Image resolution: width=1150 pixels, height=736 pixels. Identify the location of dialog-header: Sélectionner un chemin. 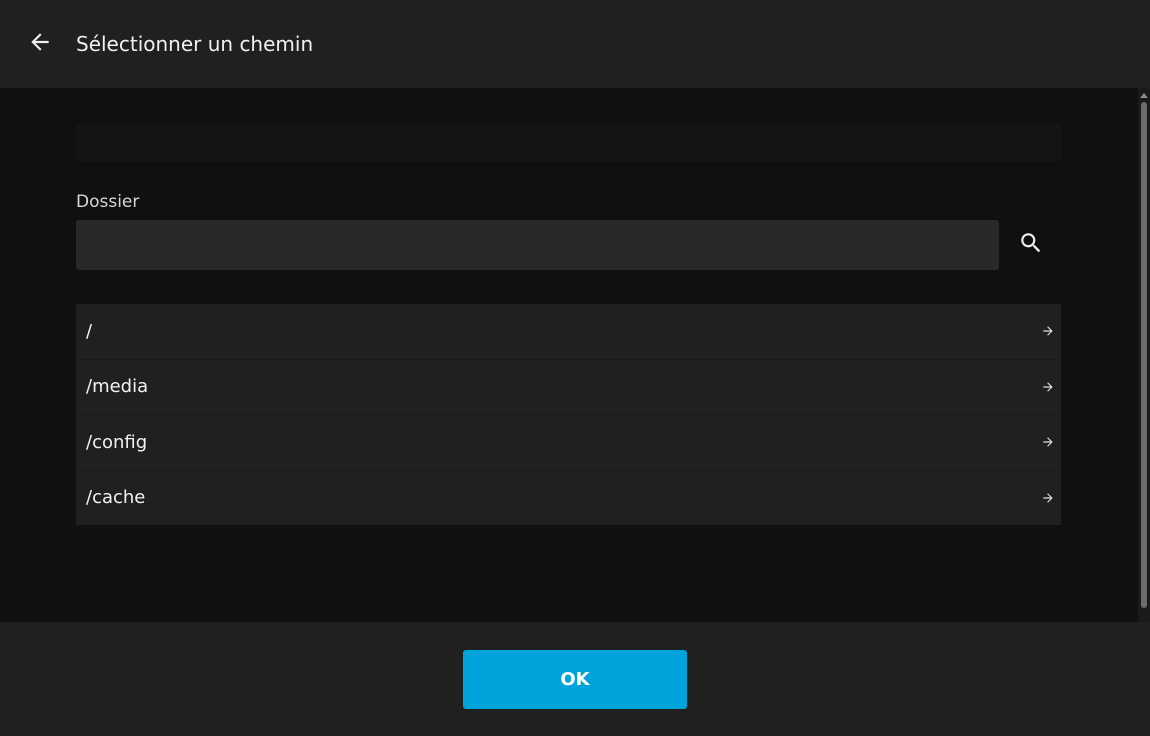
(575, 44).